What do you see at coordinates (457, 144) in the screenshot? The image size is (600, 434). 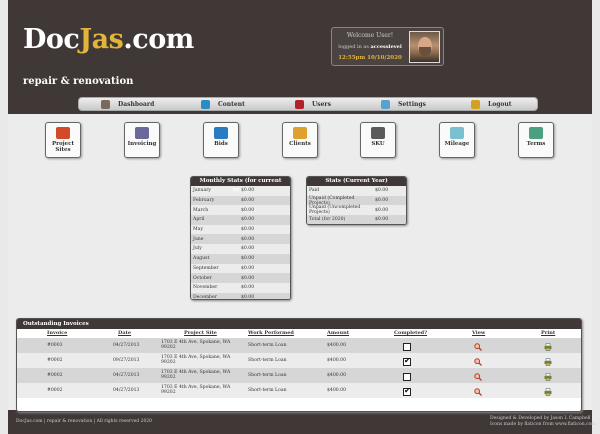 I see `tile-label: Mileage` at bounding box center [457, 144].